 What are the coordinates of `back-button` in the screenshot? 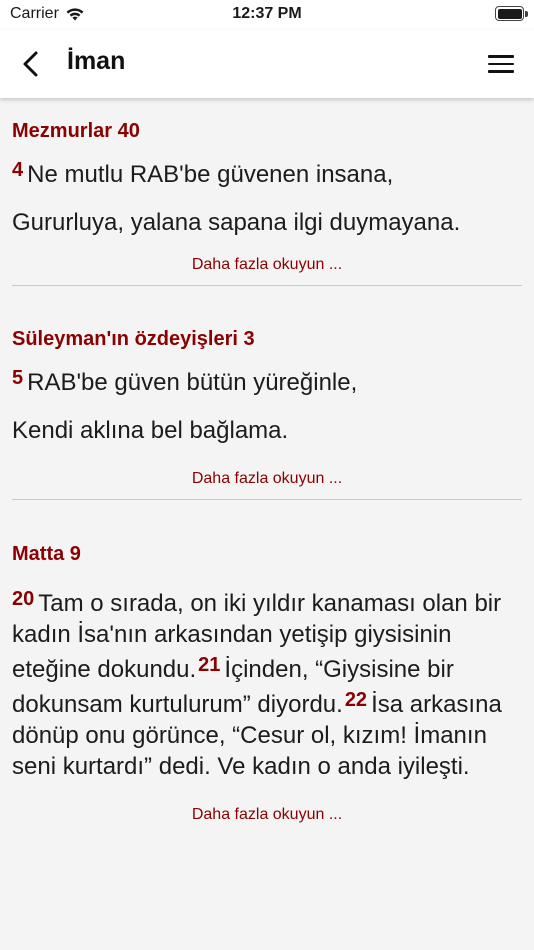 It's located at (32, 64).